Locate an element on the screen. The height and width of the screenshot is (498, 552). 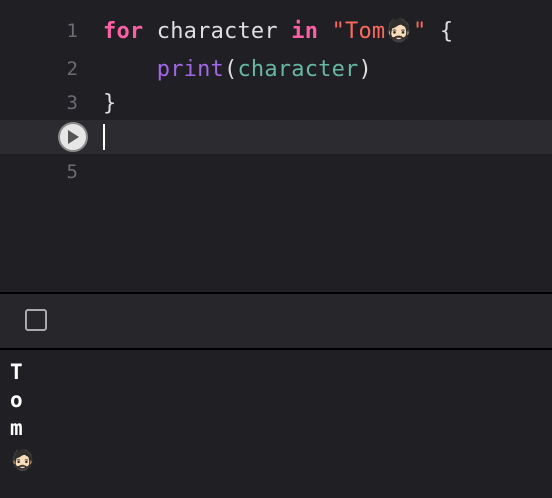
keyword-in: in is located at coordinates (305, 31).